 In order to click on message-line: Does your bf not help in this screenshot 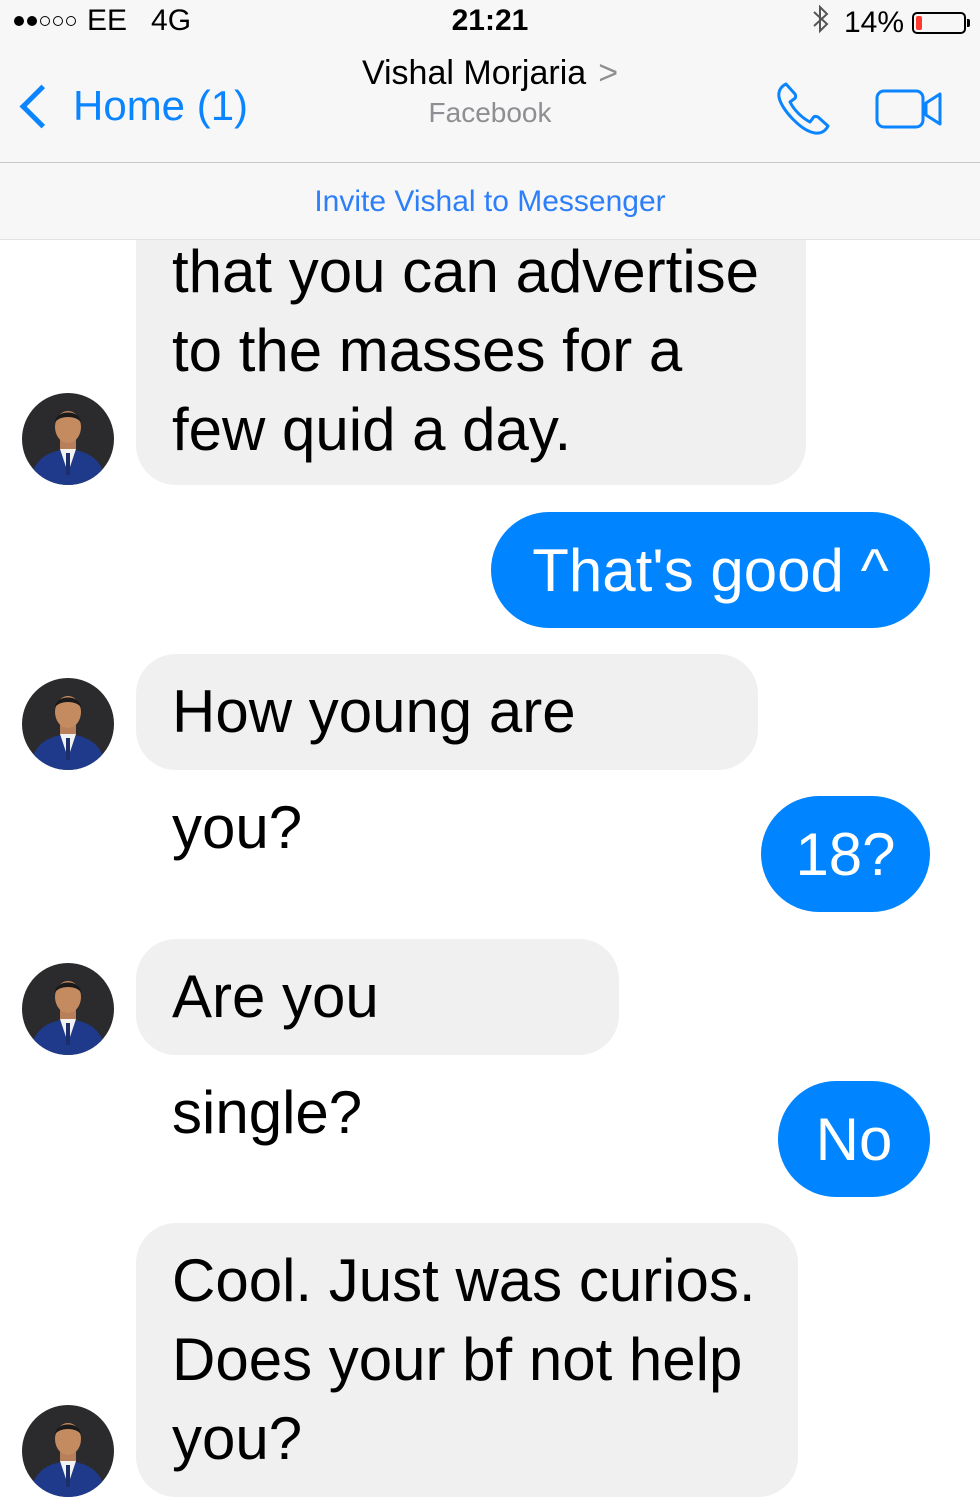, I will do `click(457, 1359)`.